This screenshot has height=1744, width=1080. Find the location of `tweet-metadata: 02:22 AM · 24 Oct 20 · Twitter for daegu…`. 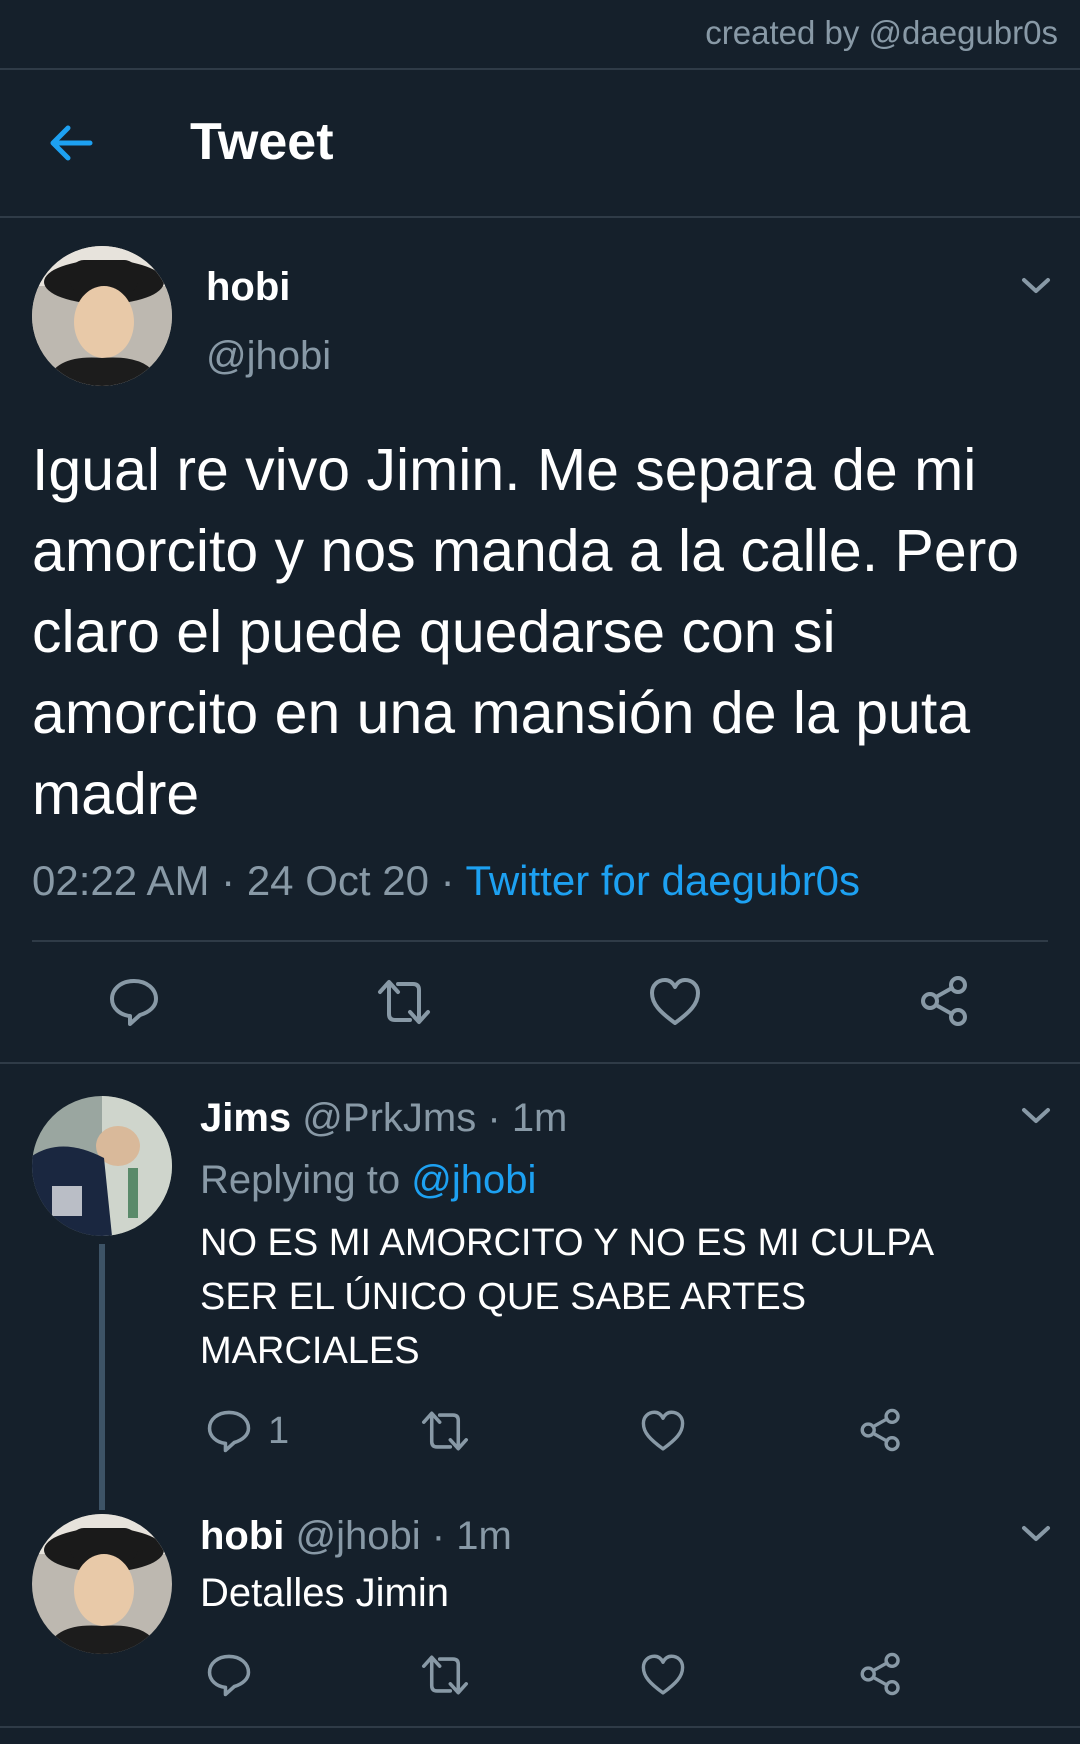

tweet-metadata: 02:22 AM · 24 Oct 20 · Twitter for daegu… is located at coordinates (446, 881).